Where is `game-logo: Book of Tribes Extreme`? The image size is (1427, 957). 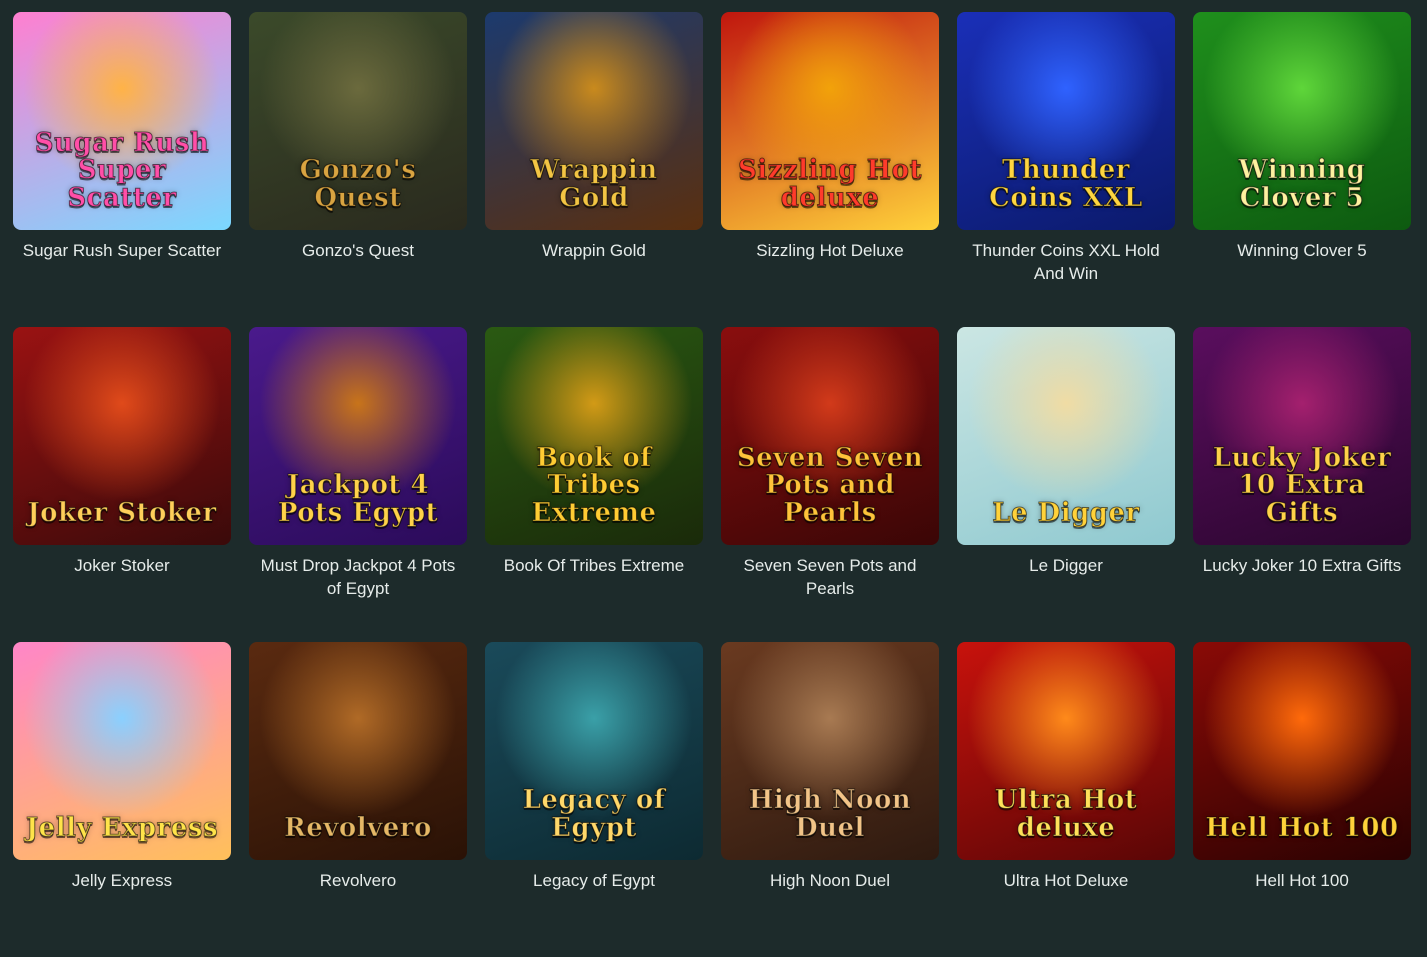
game-logo: Book of Tribes Extreme is located at coordinates (594, 485).